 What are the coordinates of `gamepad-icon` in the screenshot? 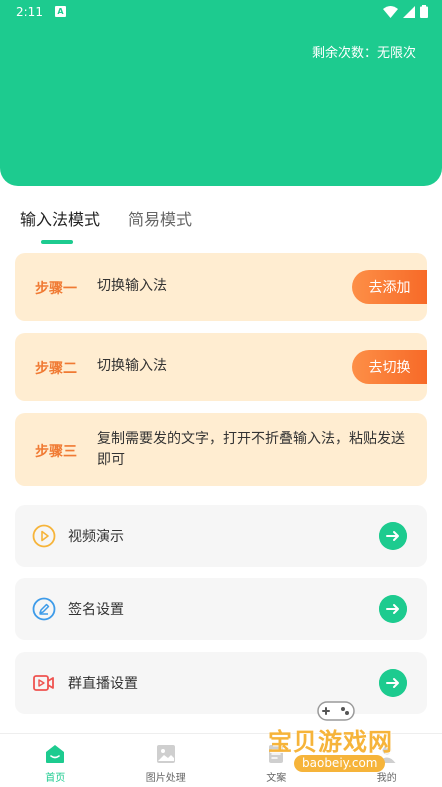 It's located at (336, 711).